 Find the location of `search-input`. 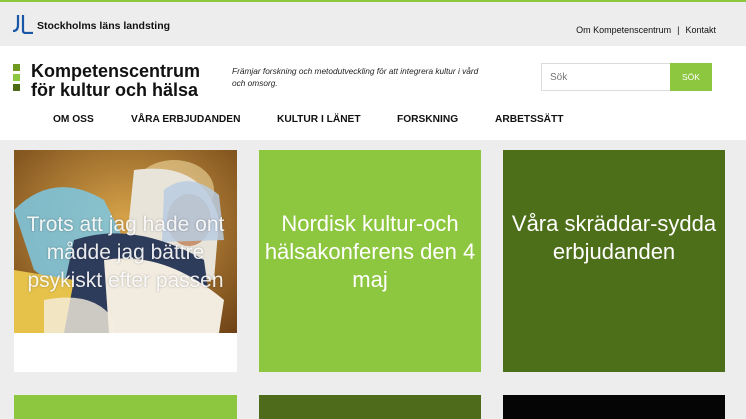

search-input is located at coordinates (606, 77).